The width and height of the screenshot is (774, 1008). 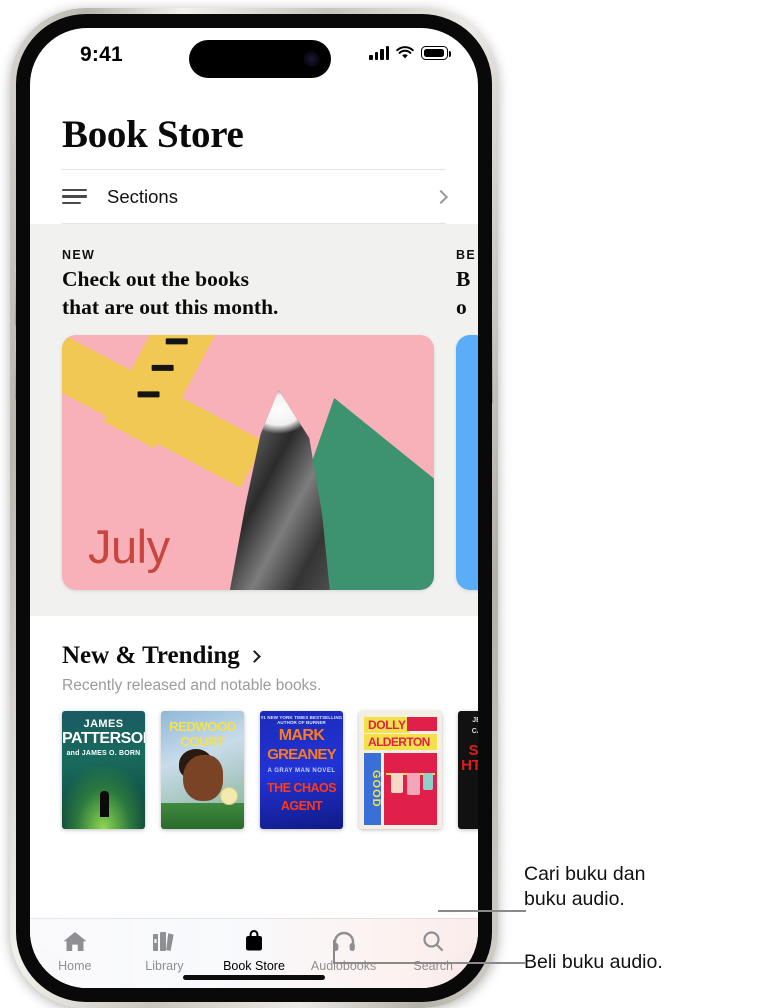 What do you see at coordinates (104, 804) in the screenshot?
I see `cover-figure` at bounding box center [104, 804].